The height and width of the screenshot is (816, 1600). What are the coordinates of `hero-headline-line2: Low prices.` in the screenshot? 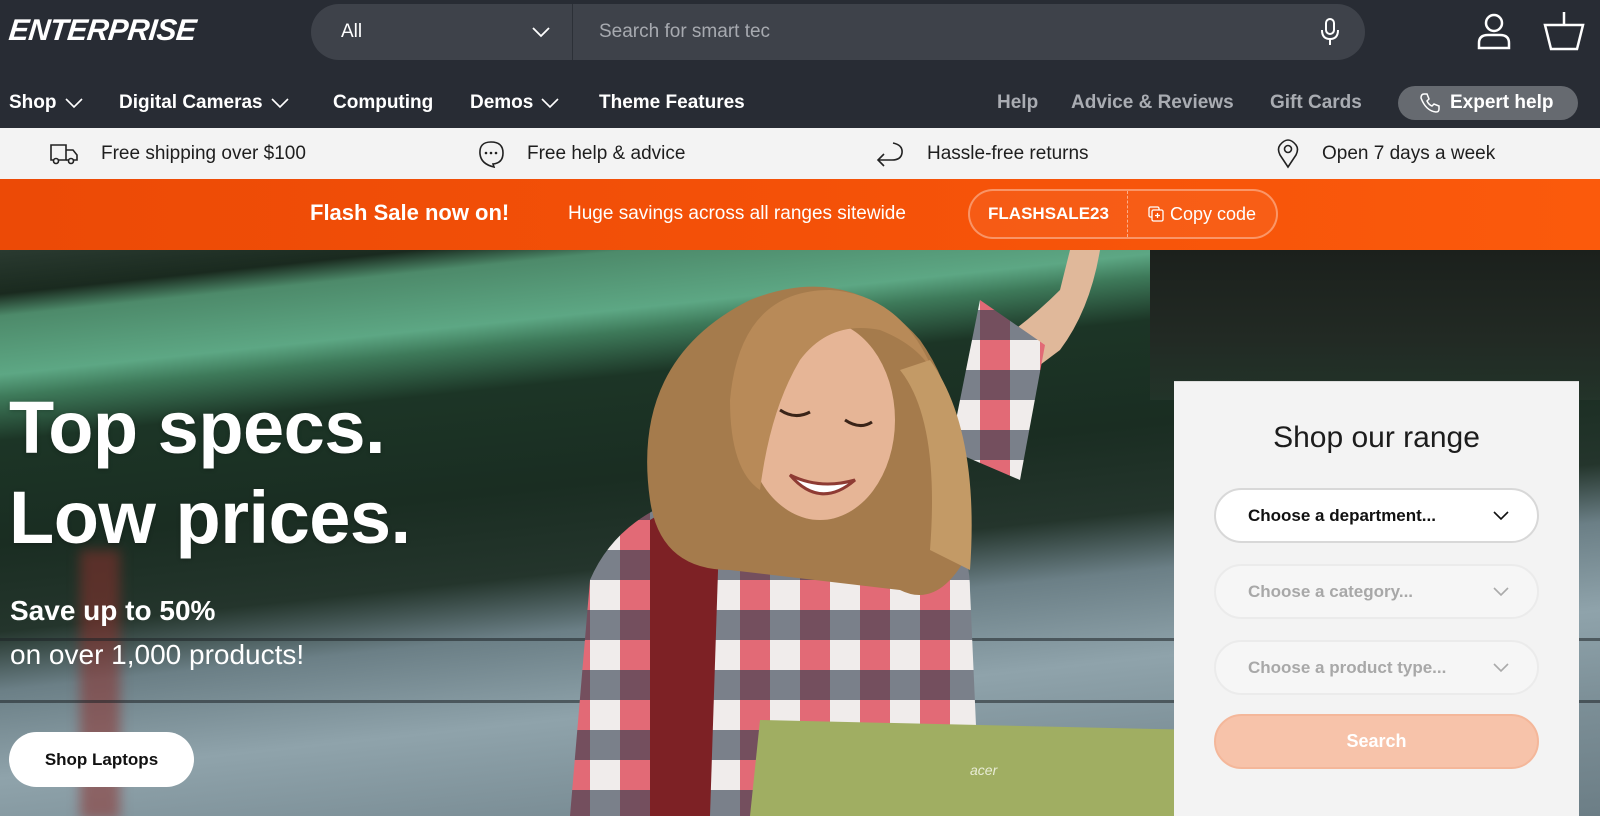 It's located at (210, 517).